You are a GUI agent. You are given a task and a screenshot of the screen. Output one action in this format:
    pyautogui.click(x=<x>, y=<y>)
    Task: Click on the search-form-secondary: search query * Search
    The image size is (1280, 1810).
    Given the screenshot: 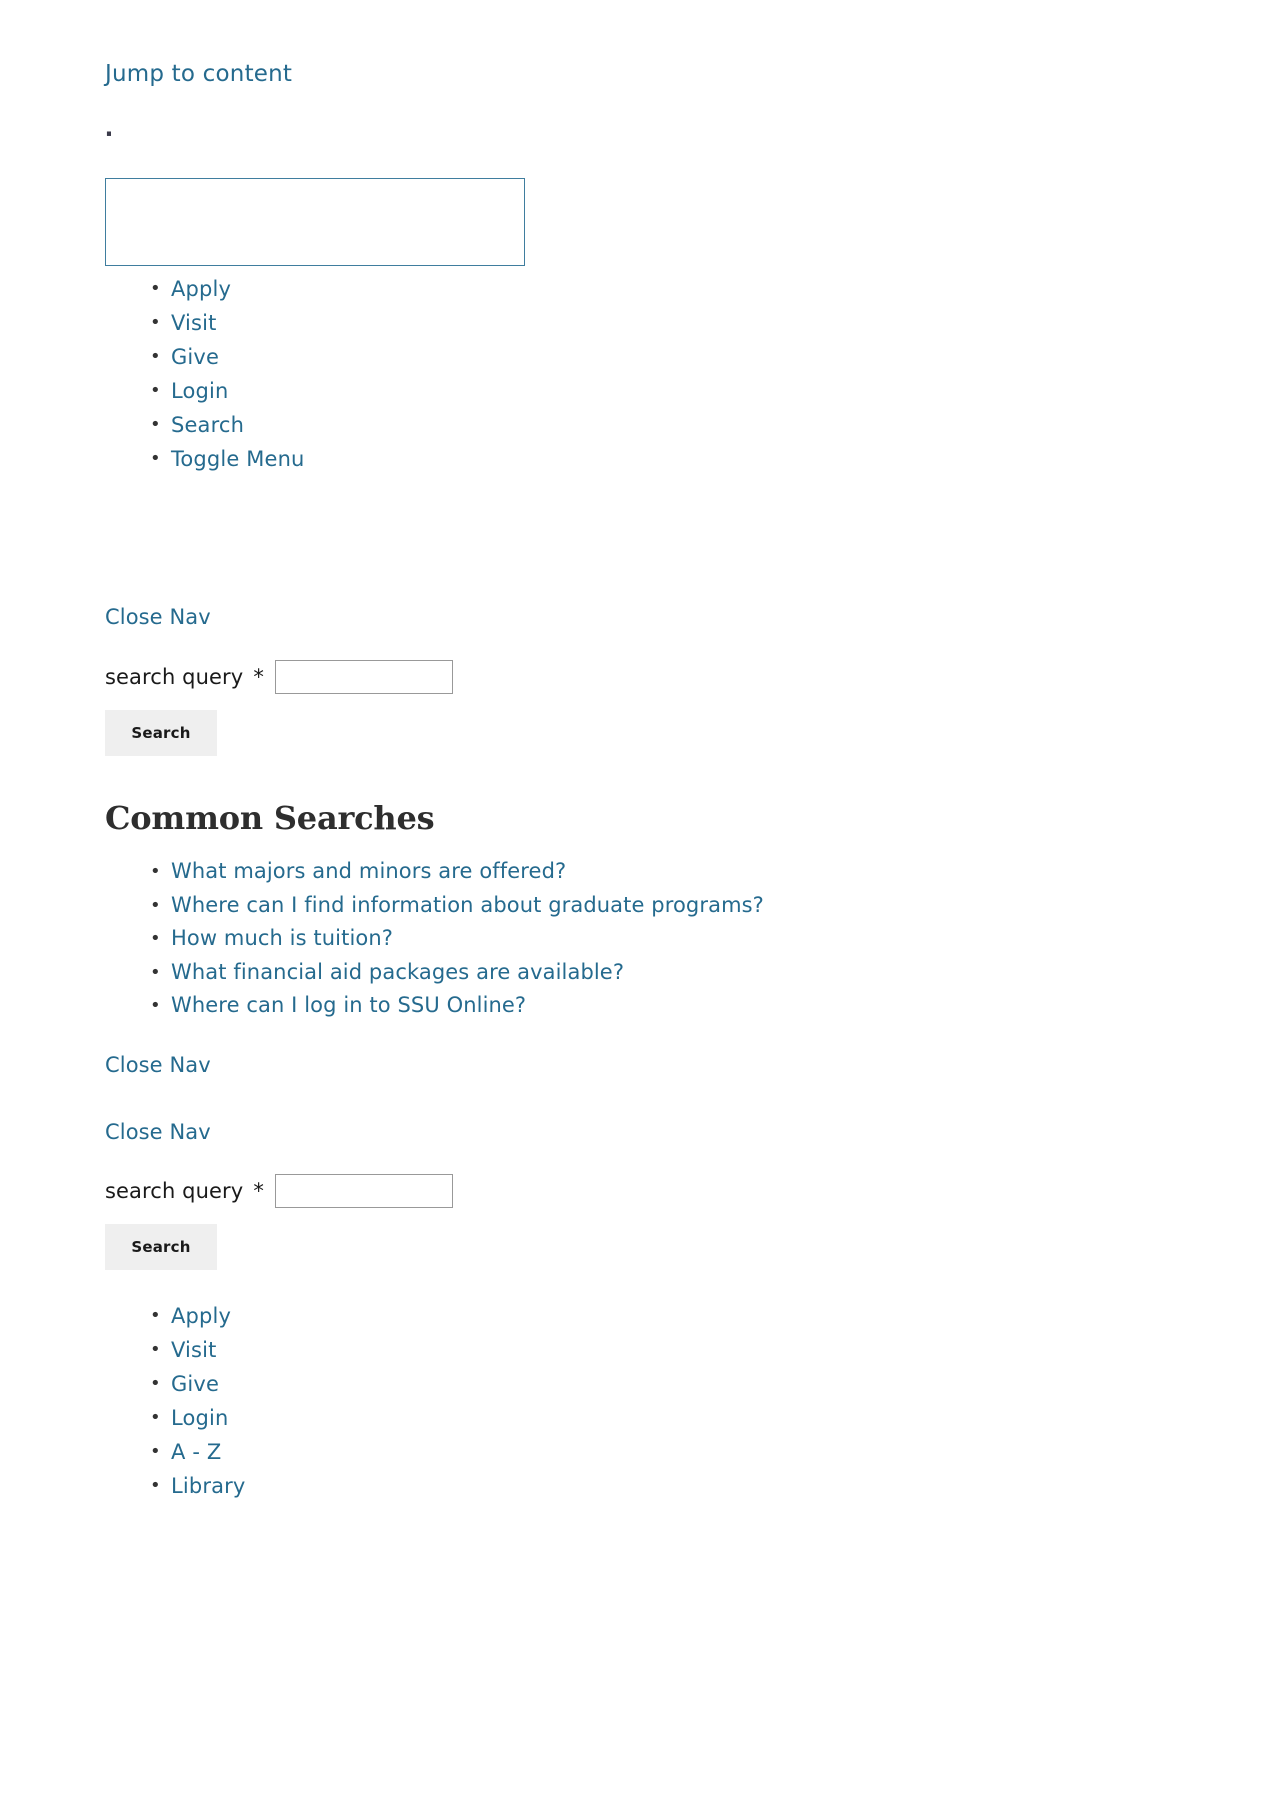 What is the action you would take?
    pyautogui.click(x=405, y=1222)
    